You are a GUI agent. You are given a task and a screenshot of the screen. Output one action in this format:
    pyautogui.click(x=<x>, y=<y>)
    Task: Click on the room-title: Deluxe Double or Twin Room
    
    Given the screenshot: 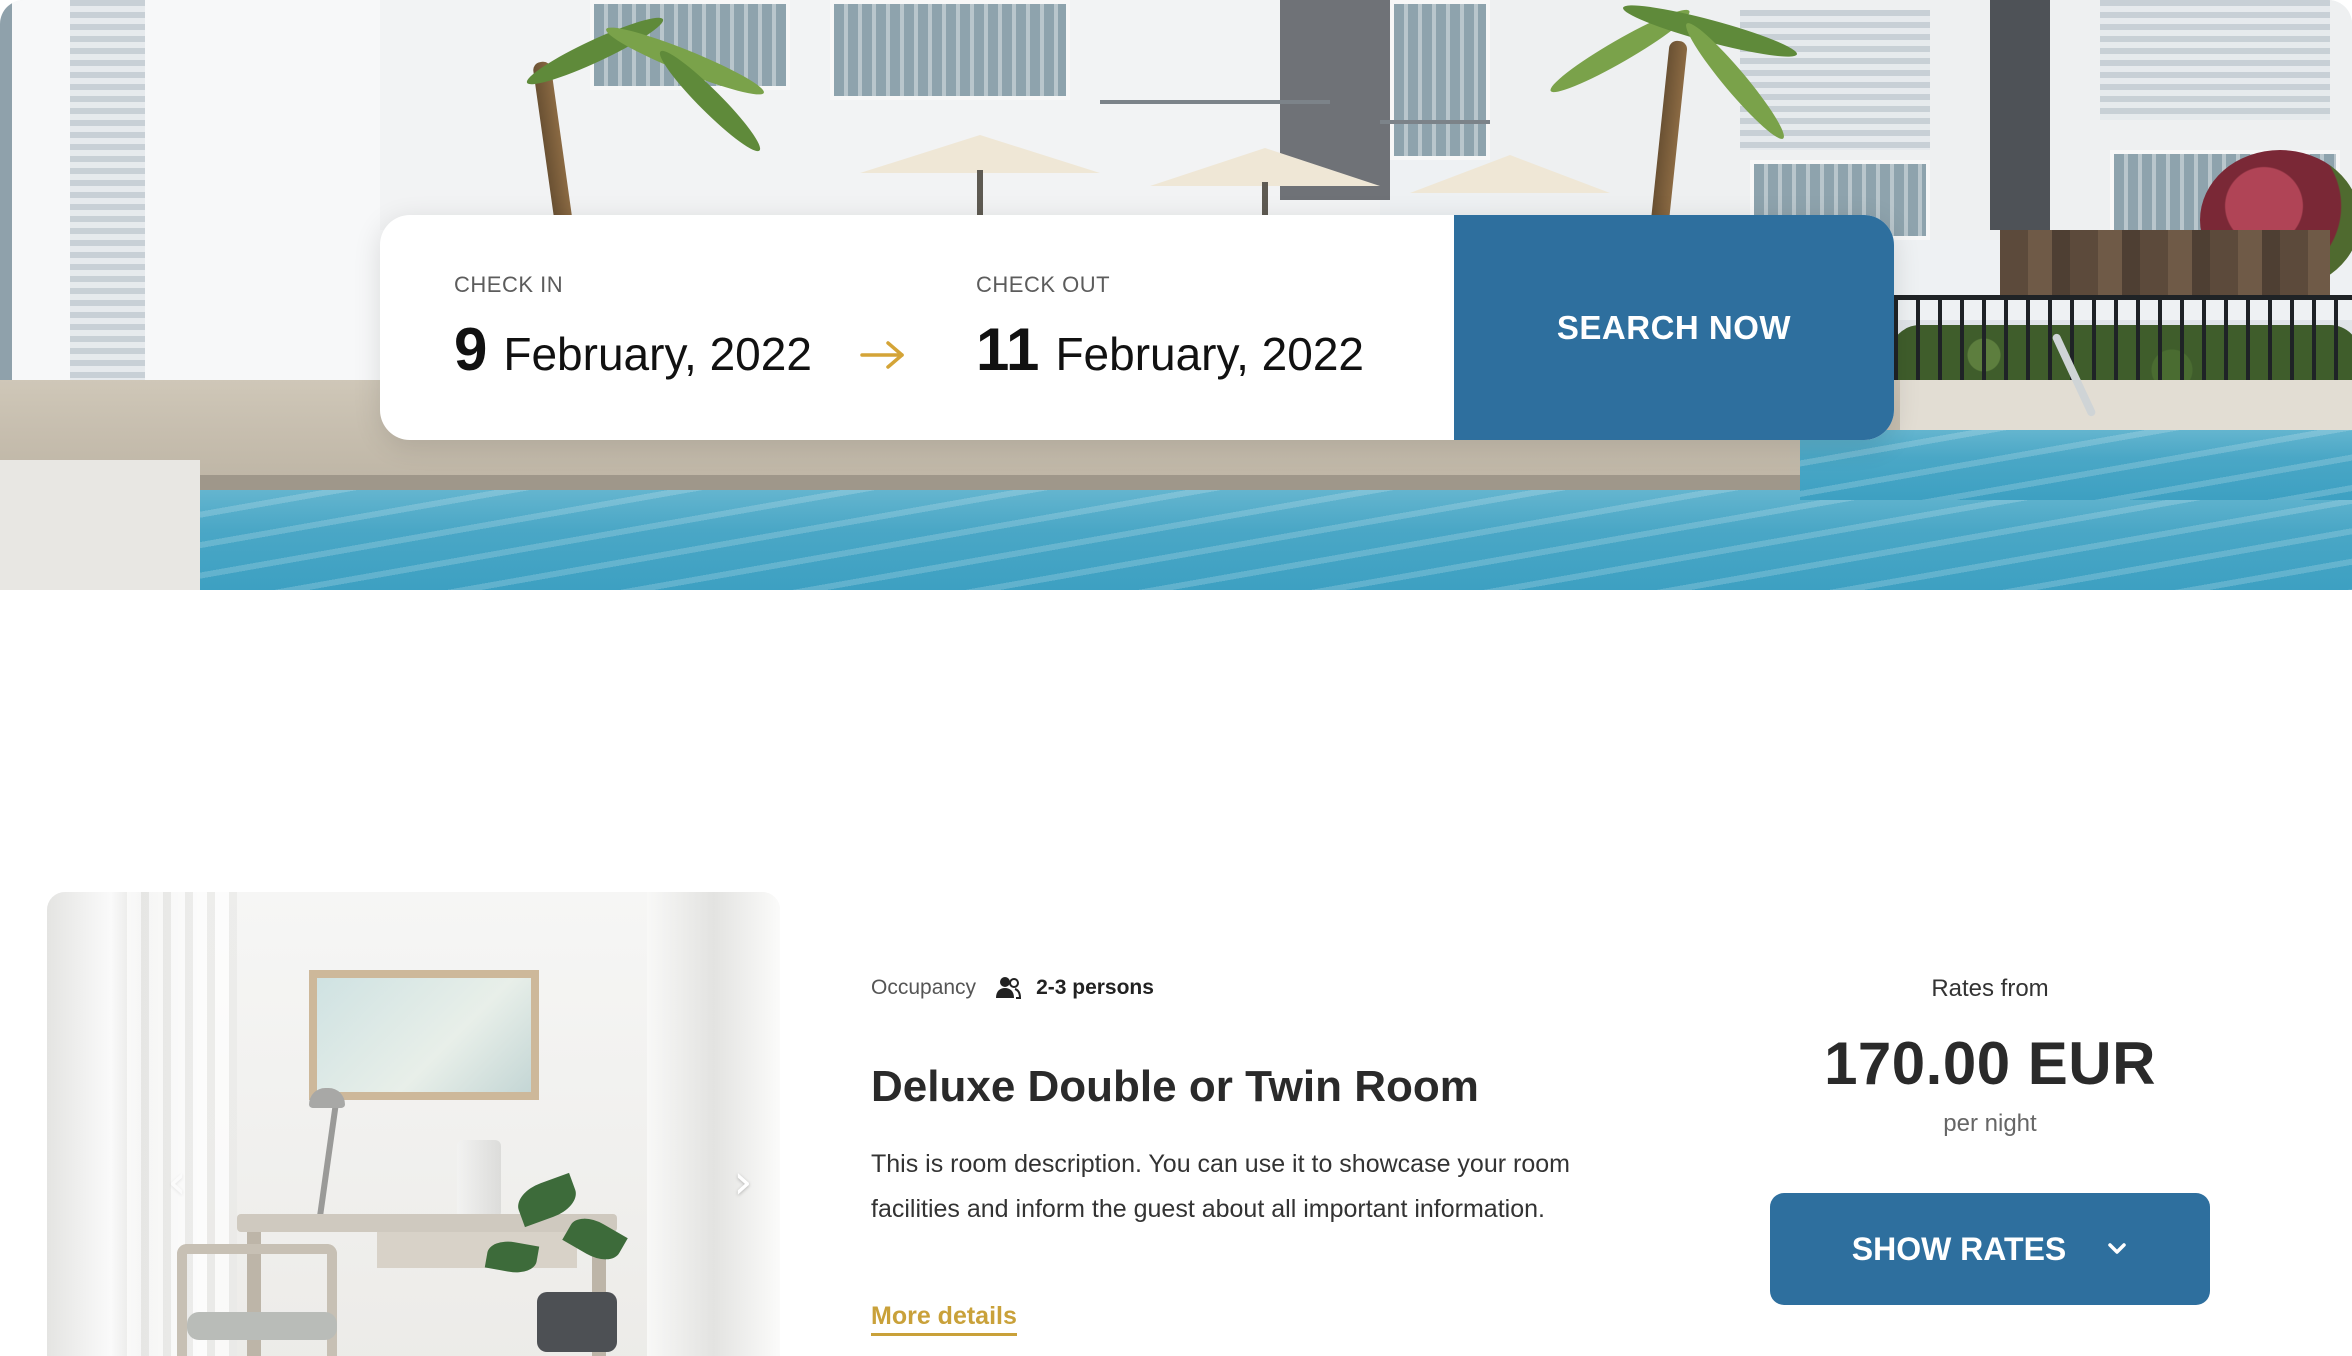 What is the action you would take?
    pyautogui.click(x=1175, y=1086)
    